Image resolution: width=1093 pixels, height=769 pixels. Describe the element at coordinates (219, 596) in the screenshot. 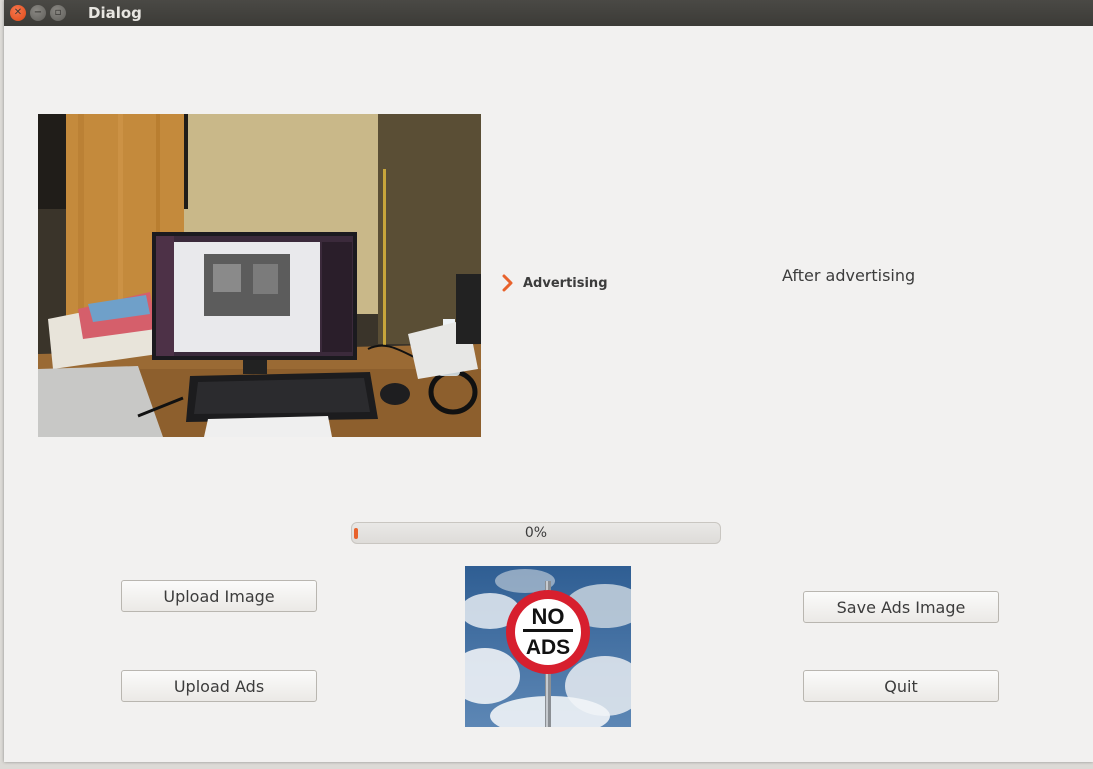

I see `upload-image-button: Upload Image` at that location.